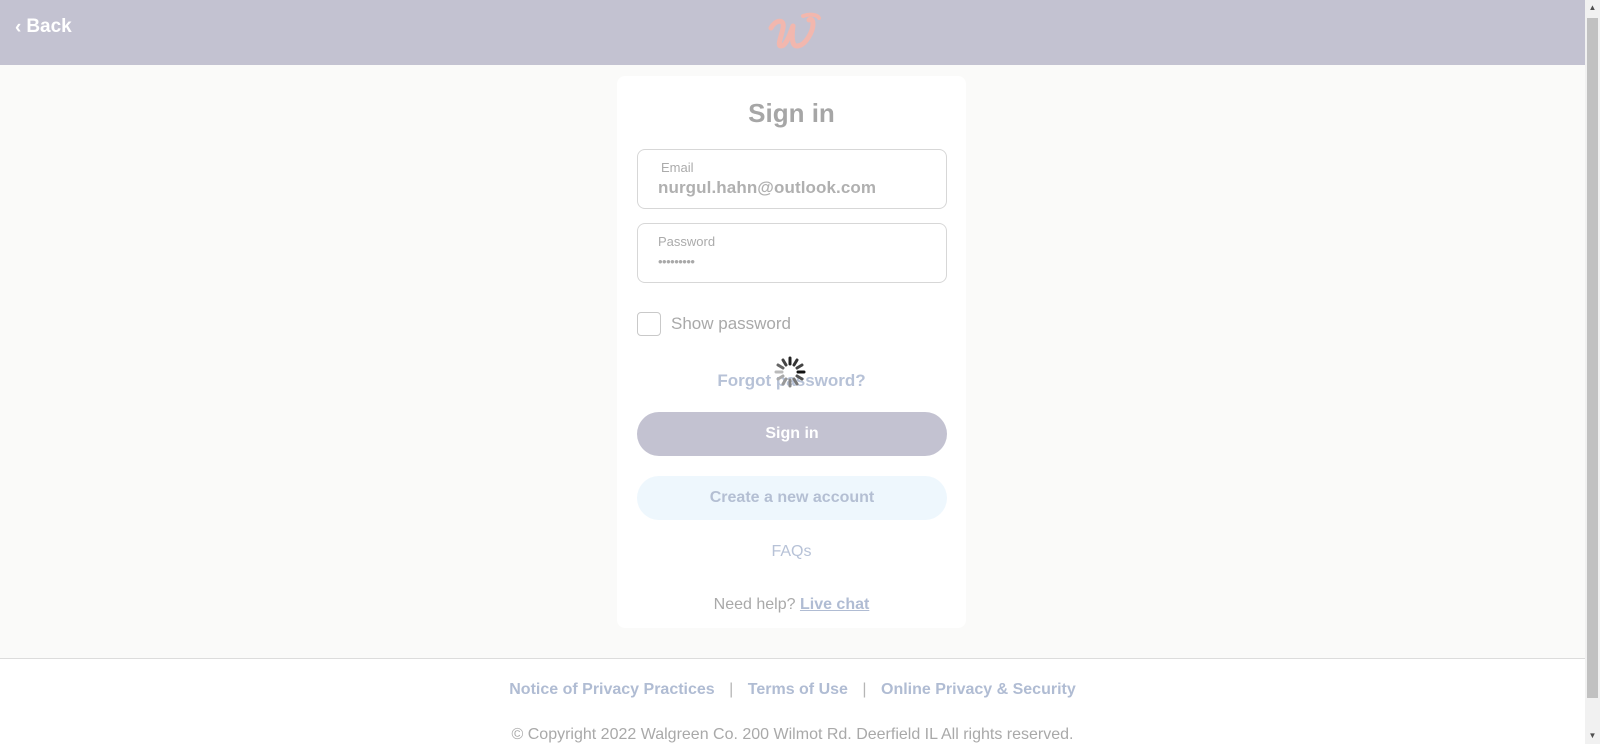  I want to click on faqs-link: FAQs, so click(791, 552).